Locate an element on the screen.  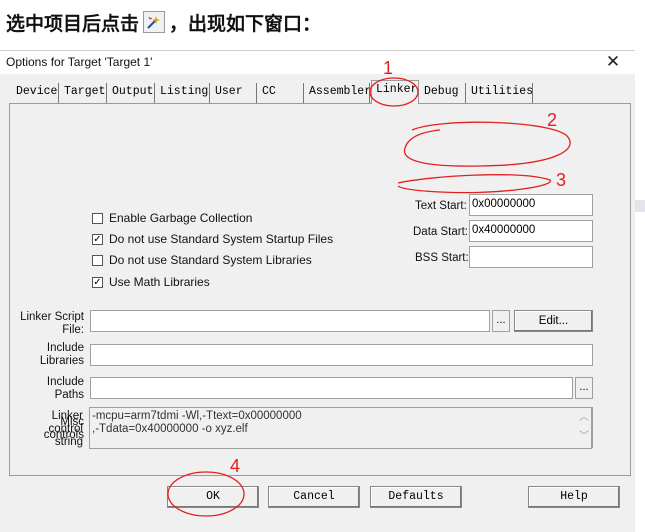
data-start-input: 0x40000000 is located at coordinates (531, 231).